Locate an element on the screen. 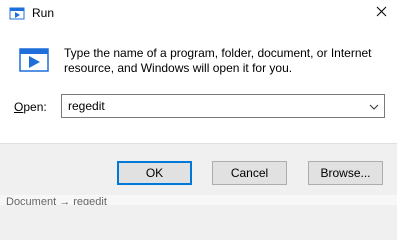  window-title: Run is located at coordinates (43, 13).